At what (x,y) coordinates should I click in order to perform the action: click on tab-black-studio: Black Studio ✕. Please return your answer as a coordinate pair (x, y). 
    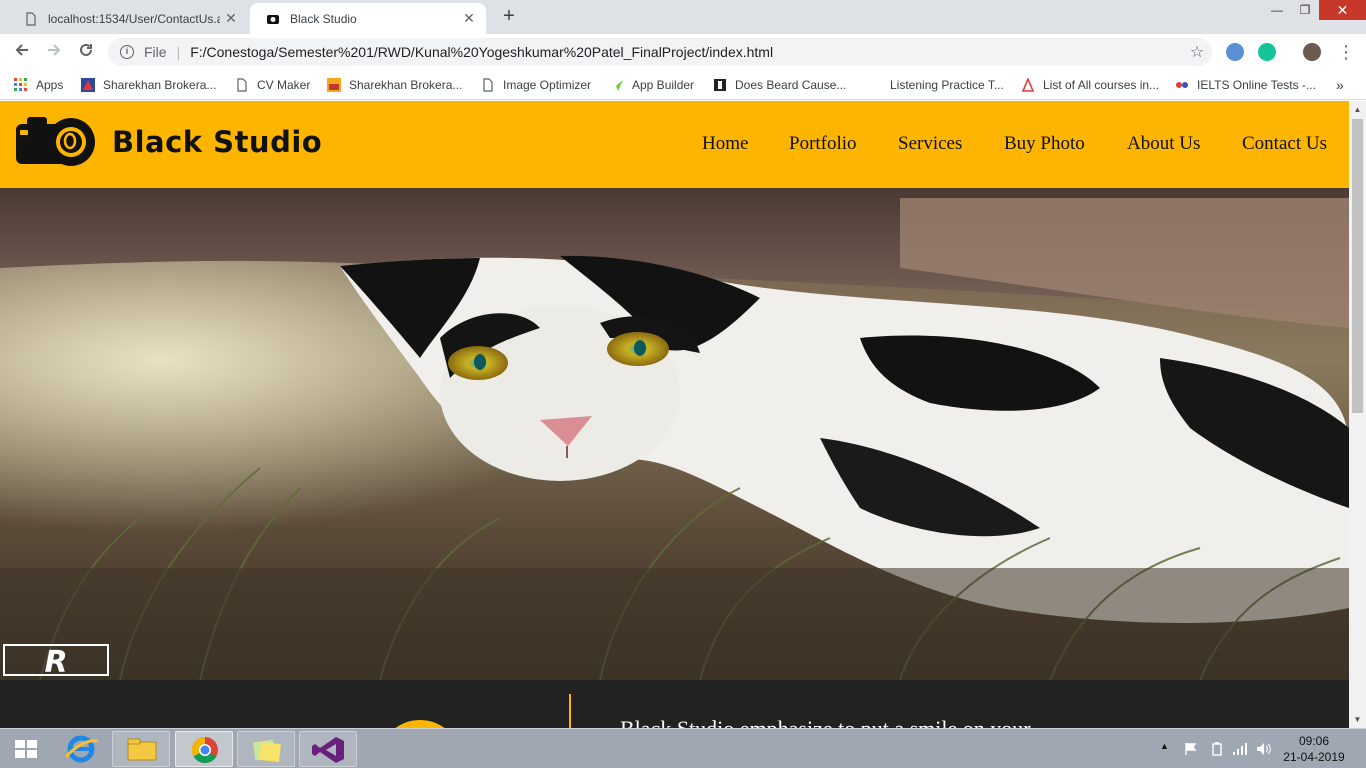
    Looking at the image, I should click on (368, 18).